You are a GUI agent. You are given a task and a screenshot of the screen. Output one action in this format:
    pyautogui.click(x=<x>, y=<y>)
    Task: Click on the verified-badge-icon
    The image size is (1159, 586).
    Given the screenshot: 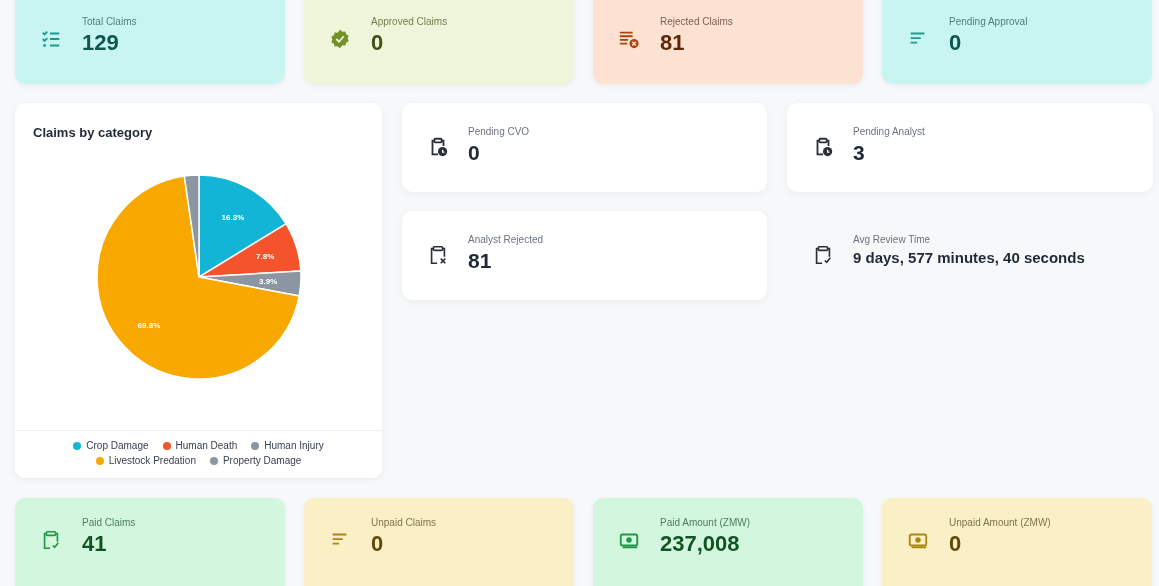 What is the action you would take?
    pyautogui.click(x=340, y=39)
    